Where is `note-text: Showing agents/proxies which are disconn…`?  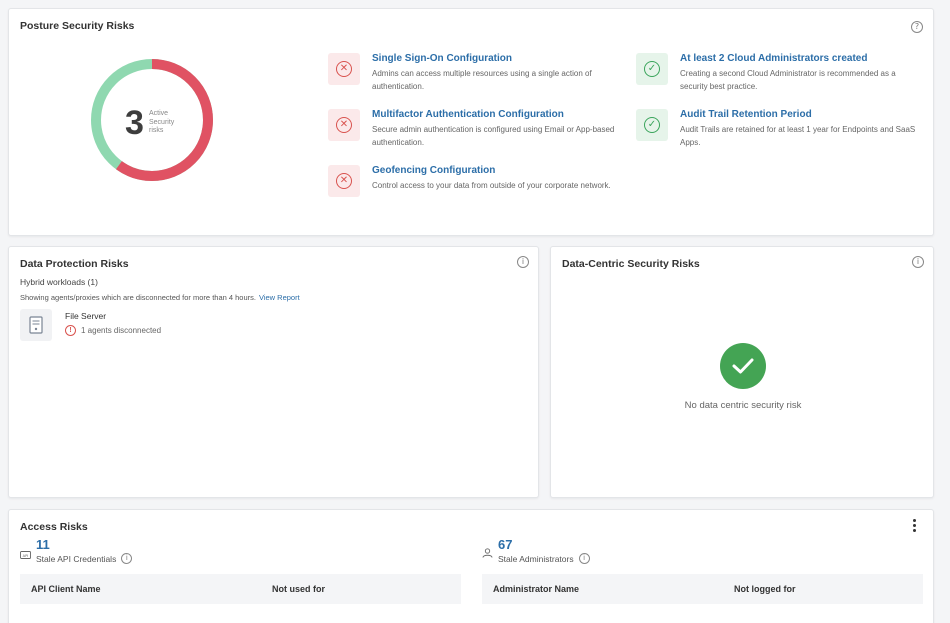
note-text: Showing agents/proxies which are disconn… is located at coordinates (138, 297).